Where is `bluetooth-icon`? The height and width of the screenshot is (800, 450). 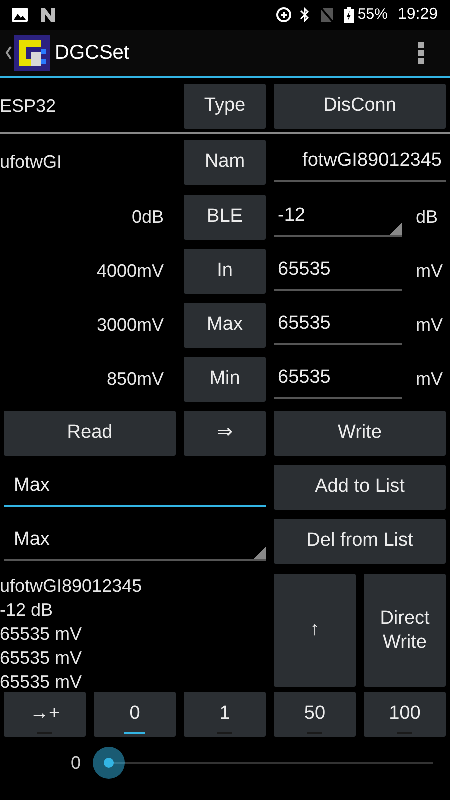 bluetooth-icon is located at coordinates (305, 15).